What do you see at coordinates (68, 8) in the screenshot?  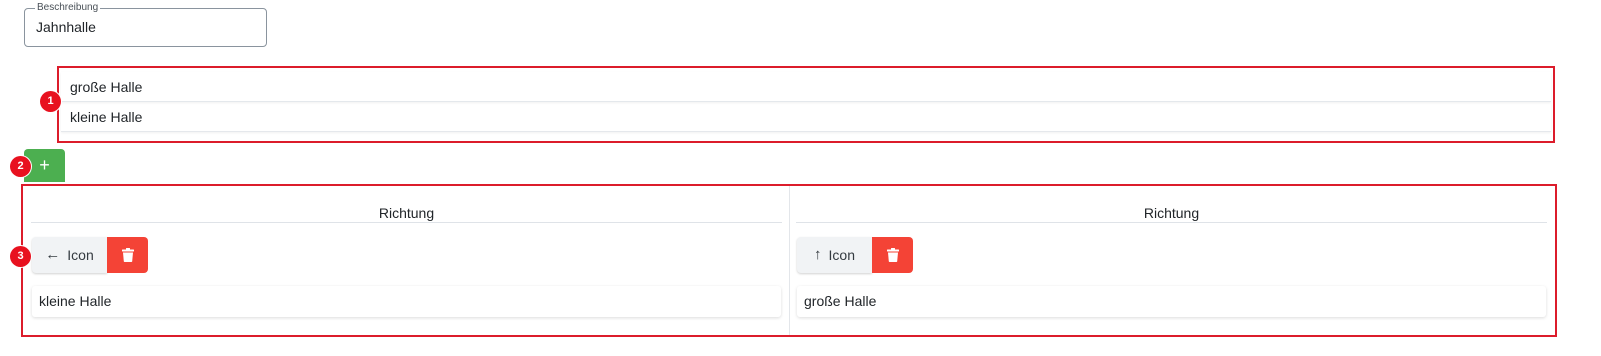 I see `description-legend: Beschreibung` at bounding box center [68, 8].